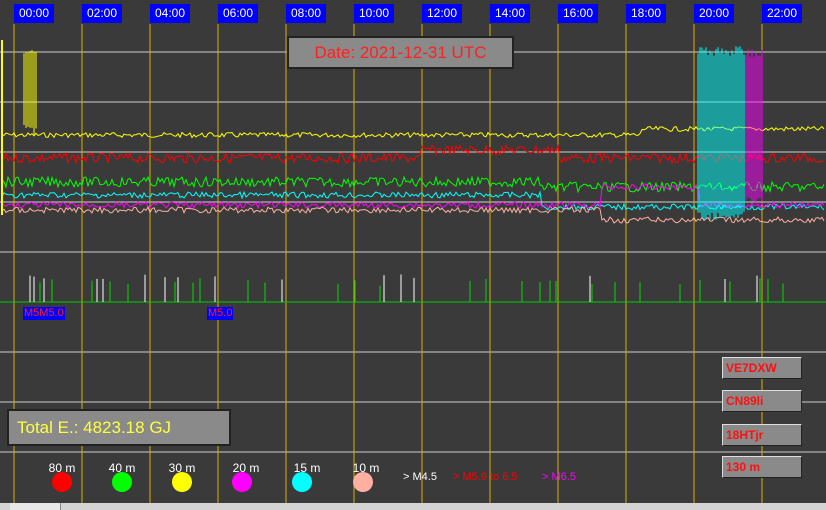 The height and width of the screenshot is (510, 826). Describe the element at coordinates (119, 427) in the screenshot. I see `total-energy: Total E.: 4823.18 GJ` at that location.